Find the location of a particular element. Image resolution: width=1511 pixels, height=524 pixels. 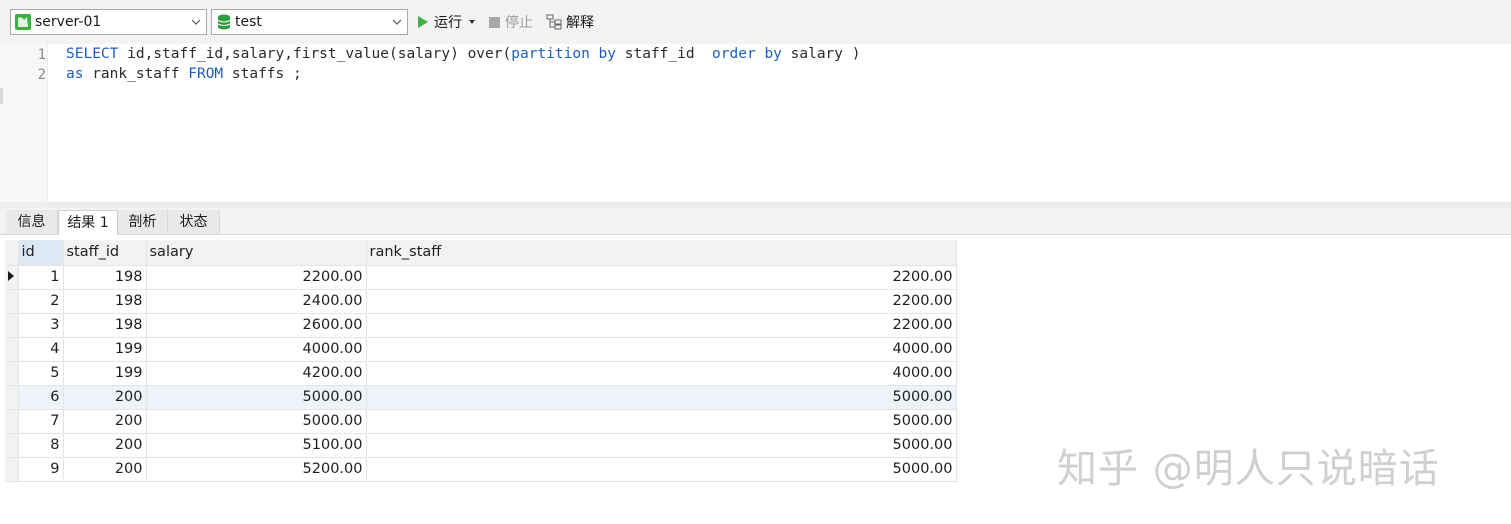

cell-salary: 5200.00 is located at coordinates (256, 469).